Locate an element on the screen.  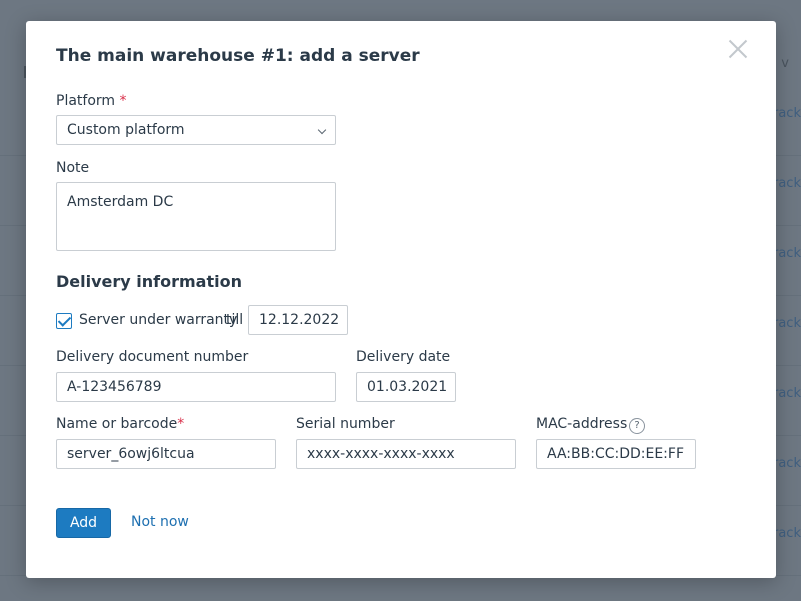
name-barcode-value: server_6owj6ltcua is located at coordinates (131, 454).